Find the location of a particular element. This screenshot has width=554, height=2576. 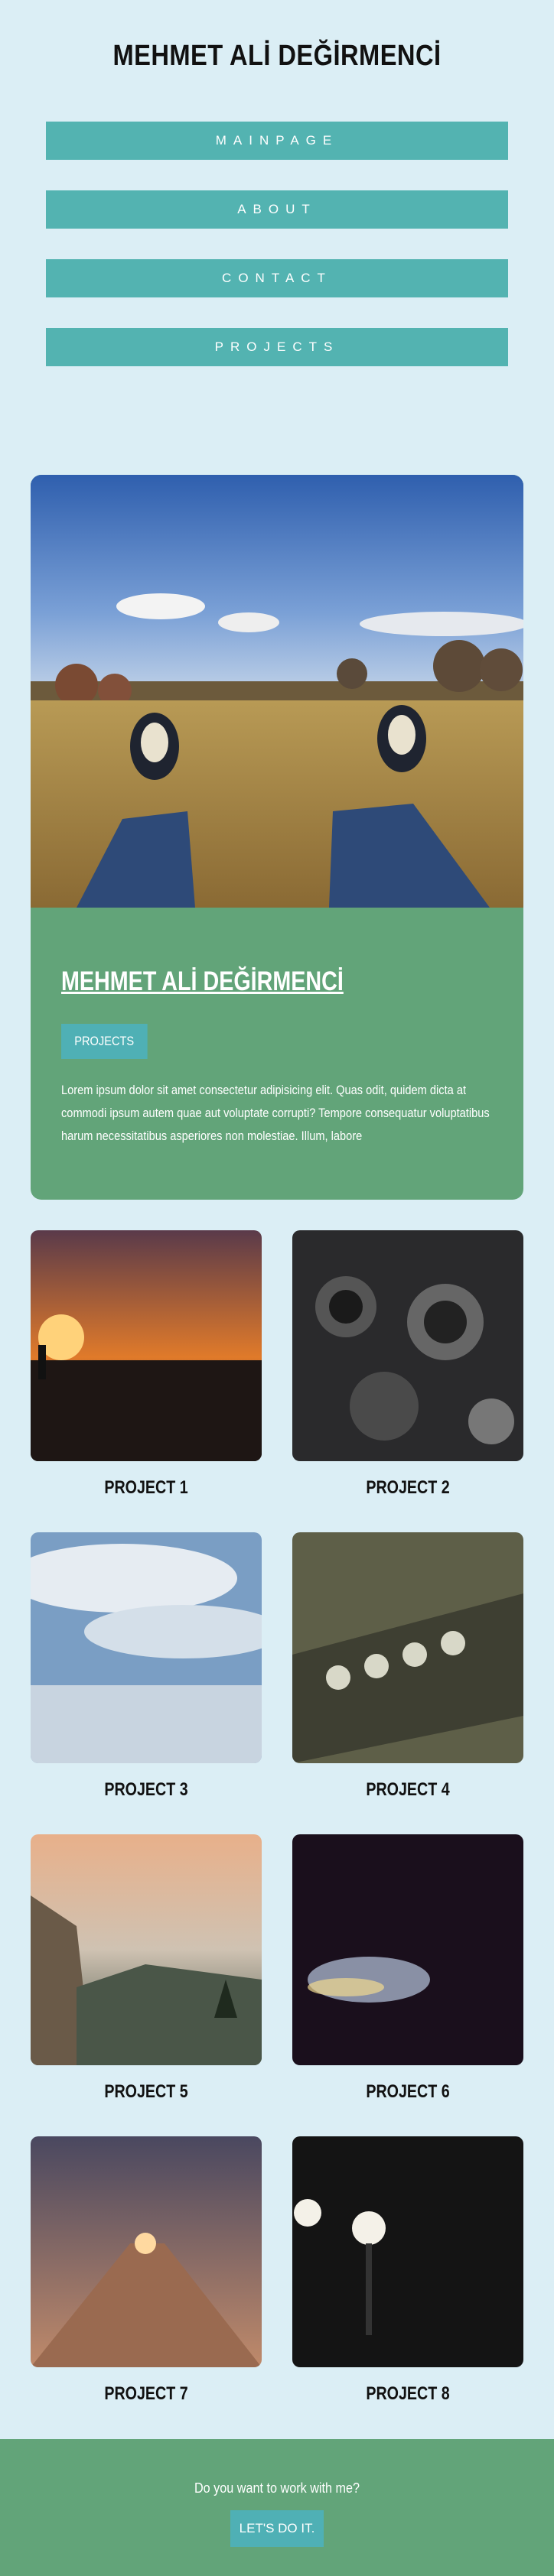

project-card: PROJECT 2 is located at coordinates (407, 1365).